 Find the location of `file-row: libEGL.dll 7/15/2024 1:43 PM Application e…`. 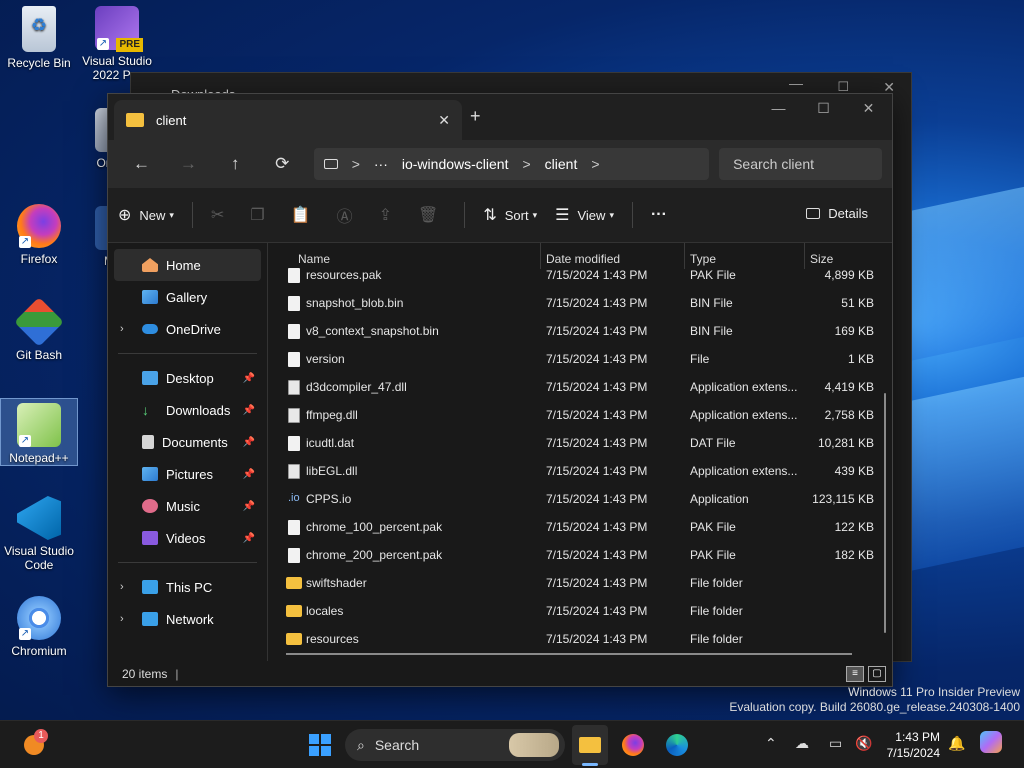

file-row: libEGL.dll 7/15/2024 1:43 PM Application e… is located at coordinates (582, 471).